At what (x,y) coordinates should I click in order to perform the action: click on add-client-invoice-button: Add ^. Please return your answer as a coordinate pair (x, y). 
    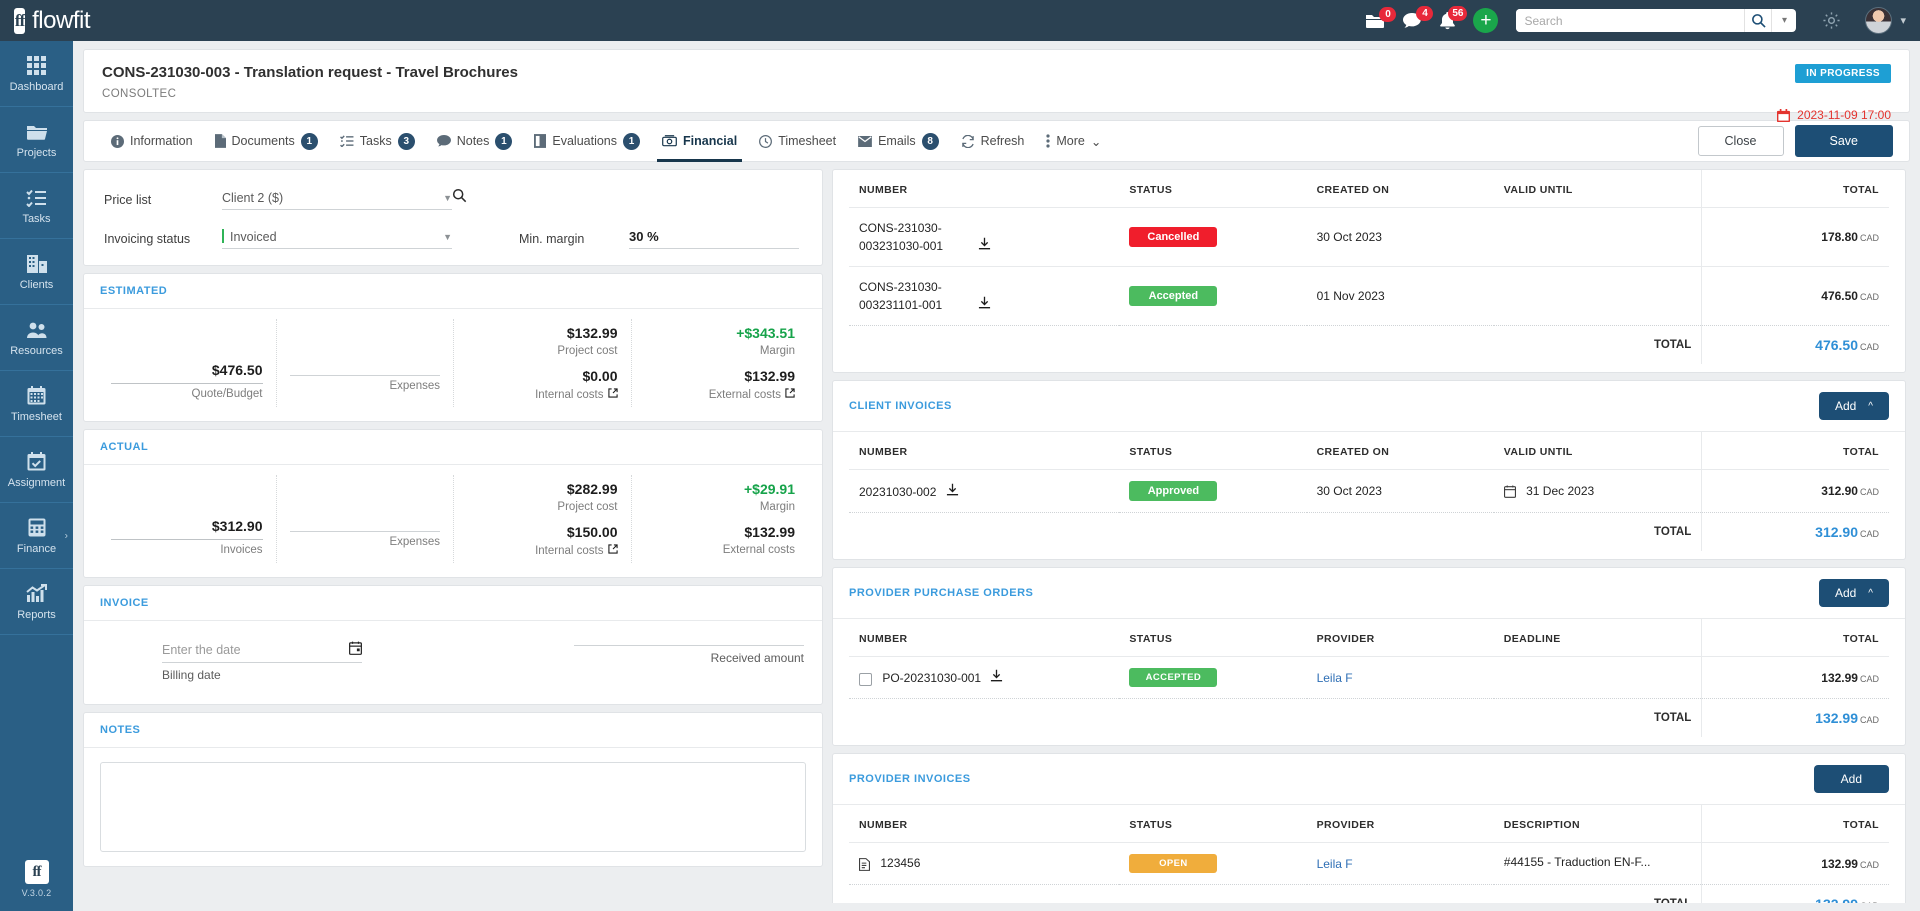
    Looking at the image, I should click on (1853, 406).